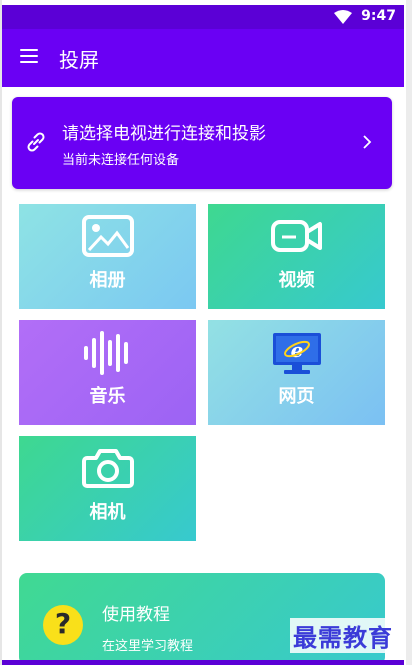  What do you see at coordinates (296, 280) in the screenshot?
I see `tile-label: 视频` at bounding box center [296, 280].